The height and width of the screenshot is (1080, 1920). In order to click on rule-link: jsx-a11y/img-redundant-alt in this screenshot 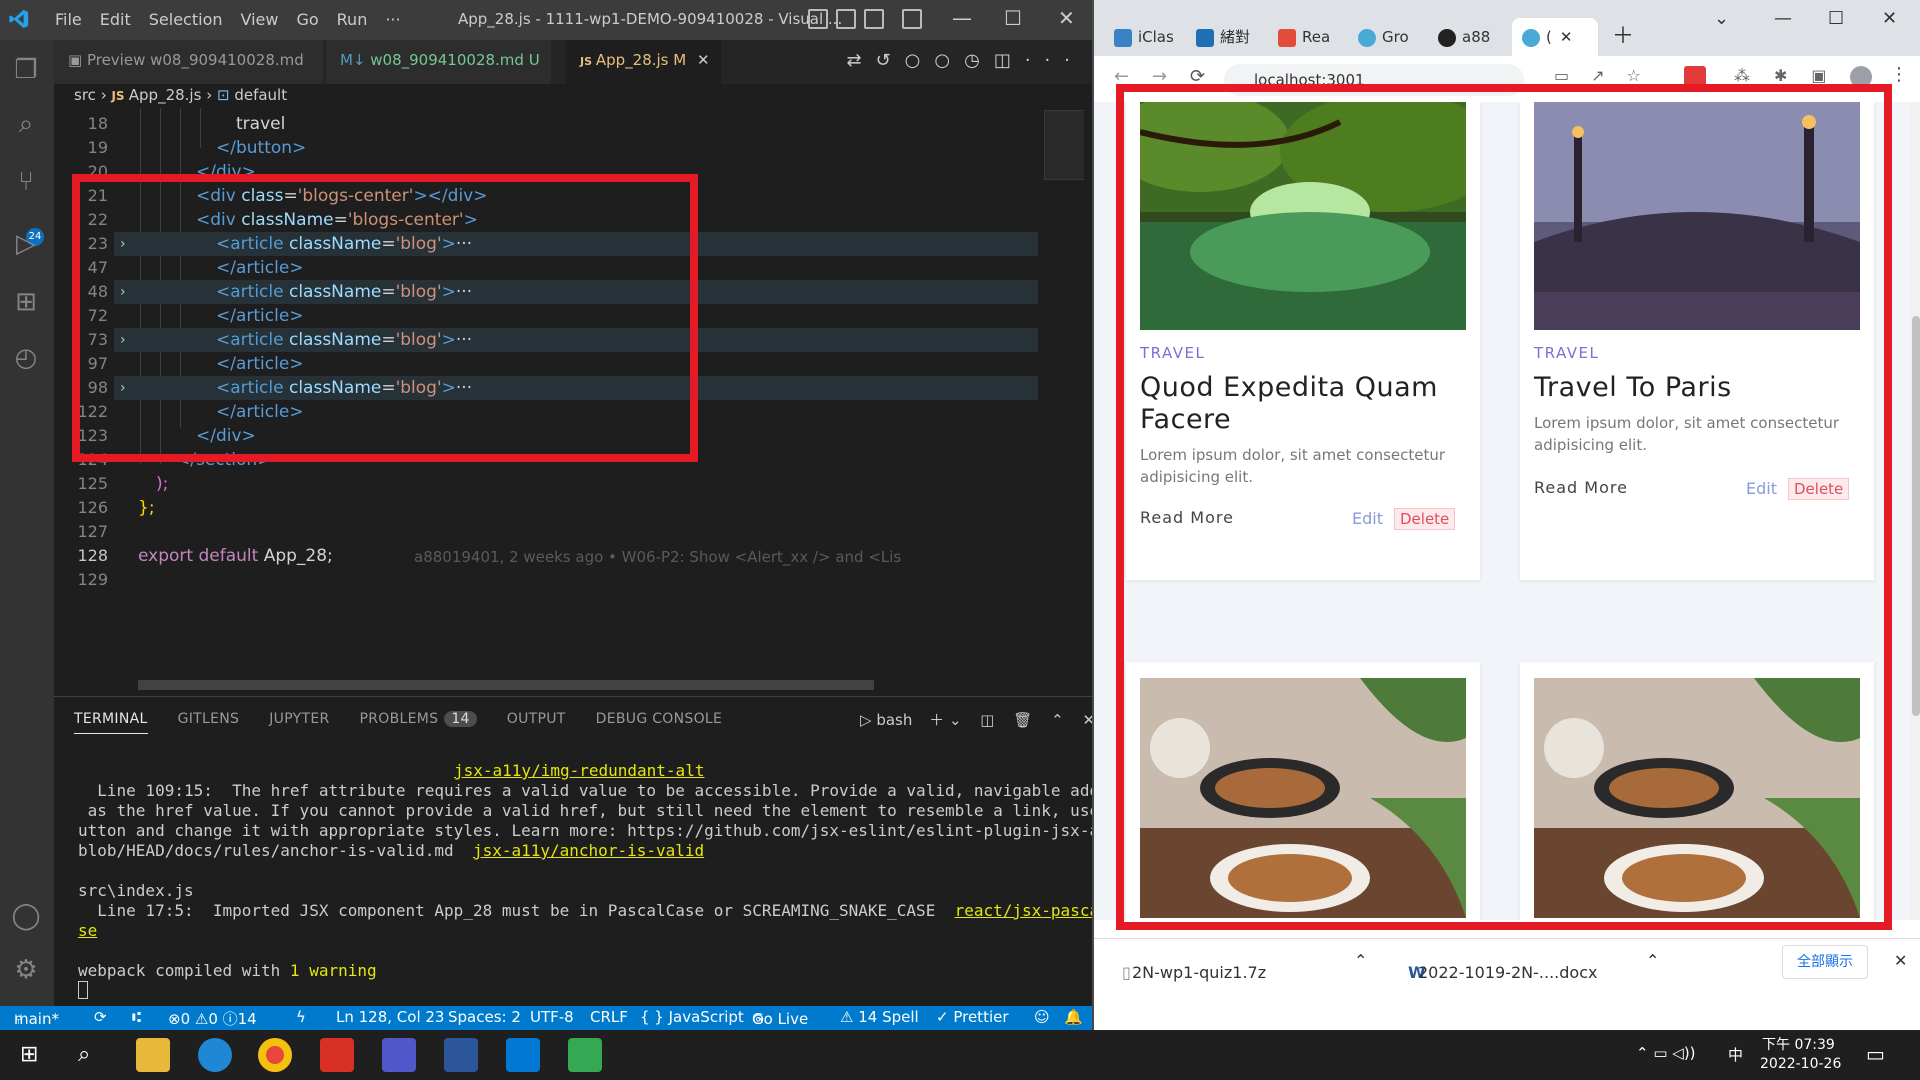, I will do `click(579, 770)`.